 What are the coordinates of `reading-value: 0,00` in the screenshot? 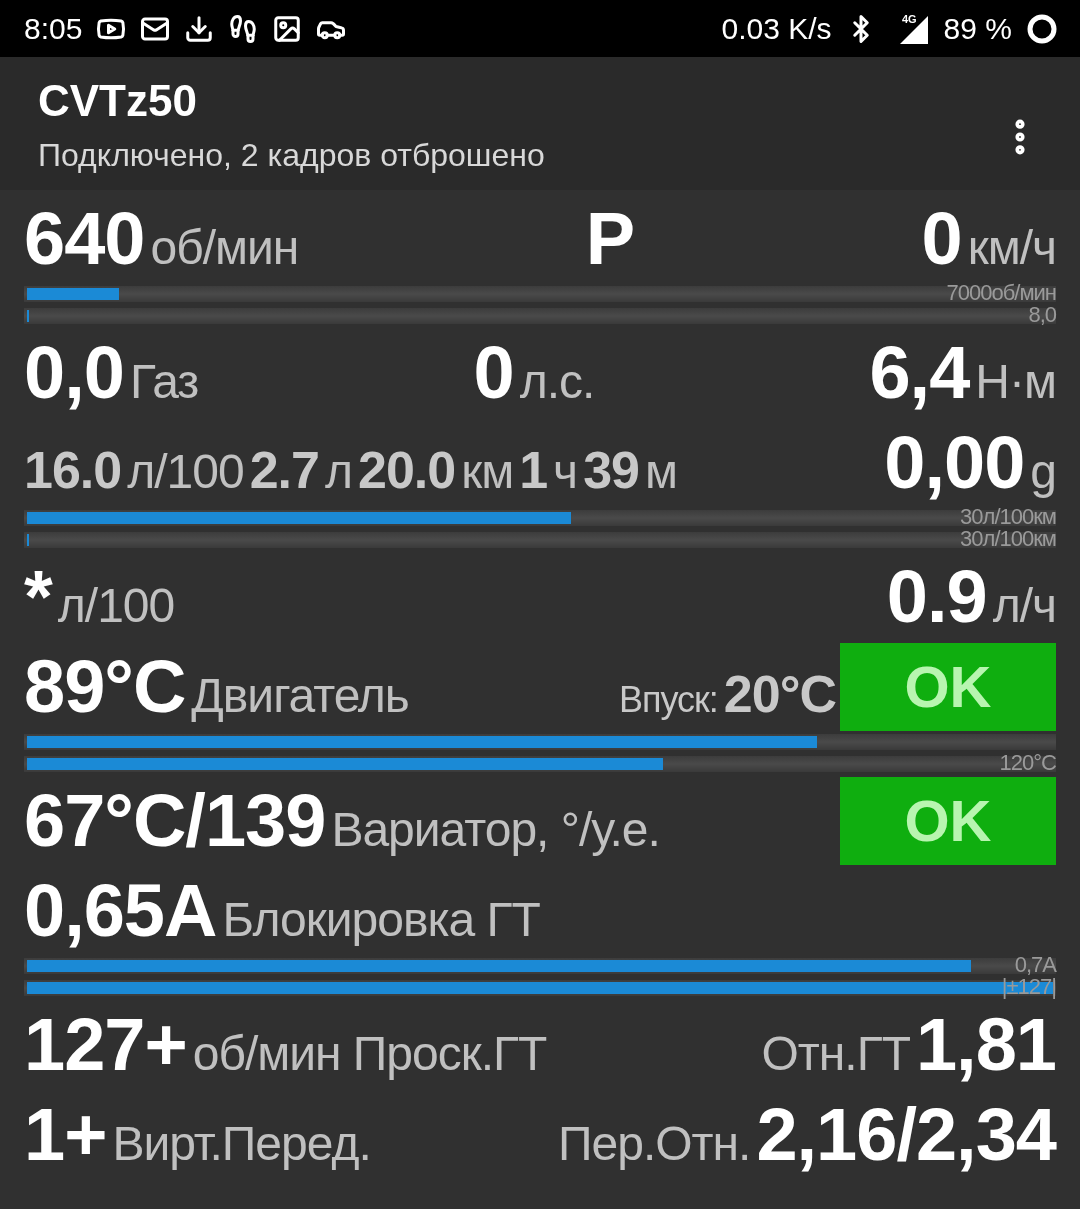 It's located at (954, 463).